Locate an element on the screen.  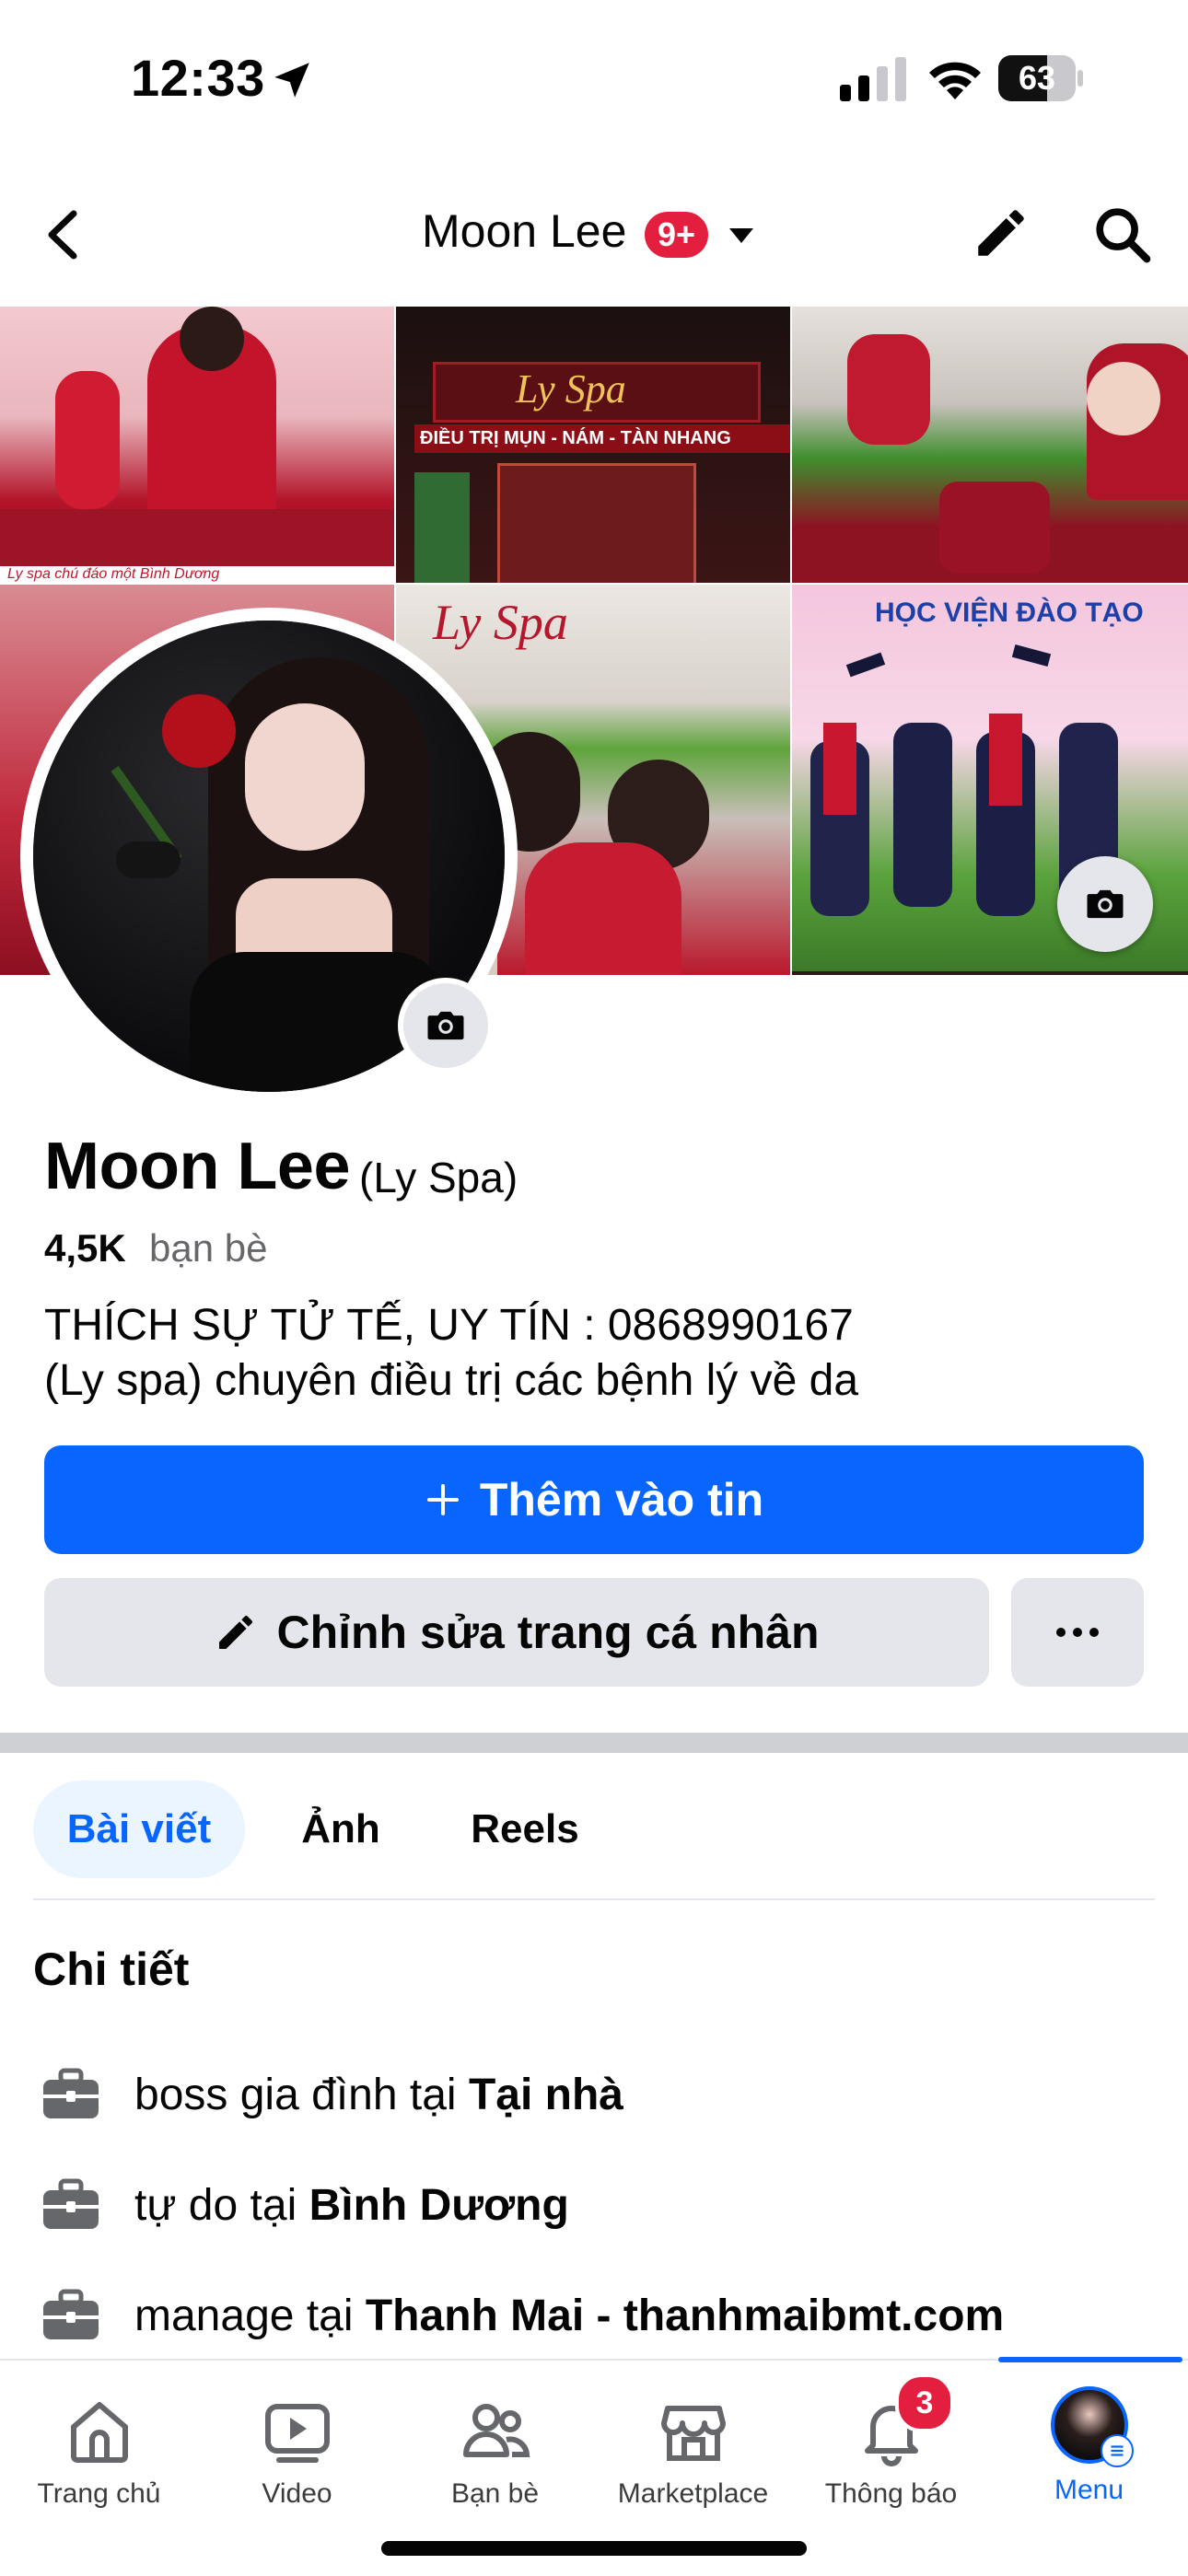
profile-name: Moon Lee is located at coordinates (197, 1166).